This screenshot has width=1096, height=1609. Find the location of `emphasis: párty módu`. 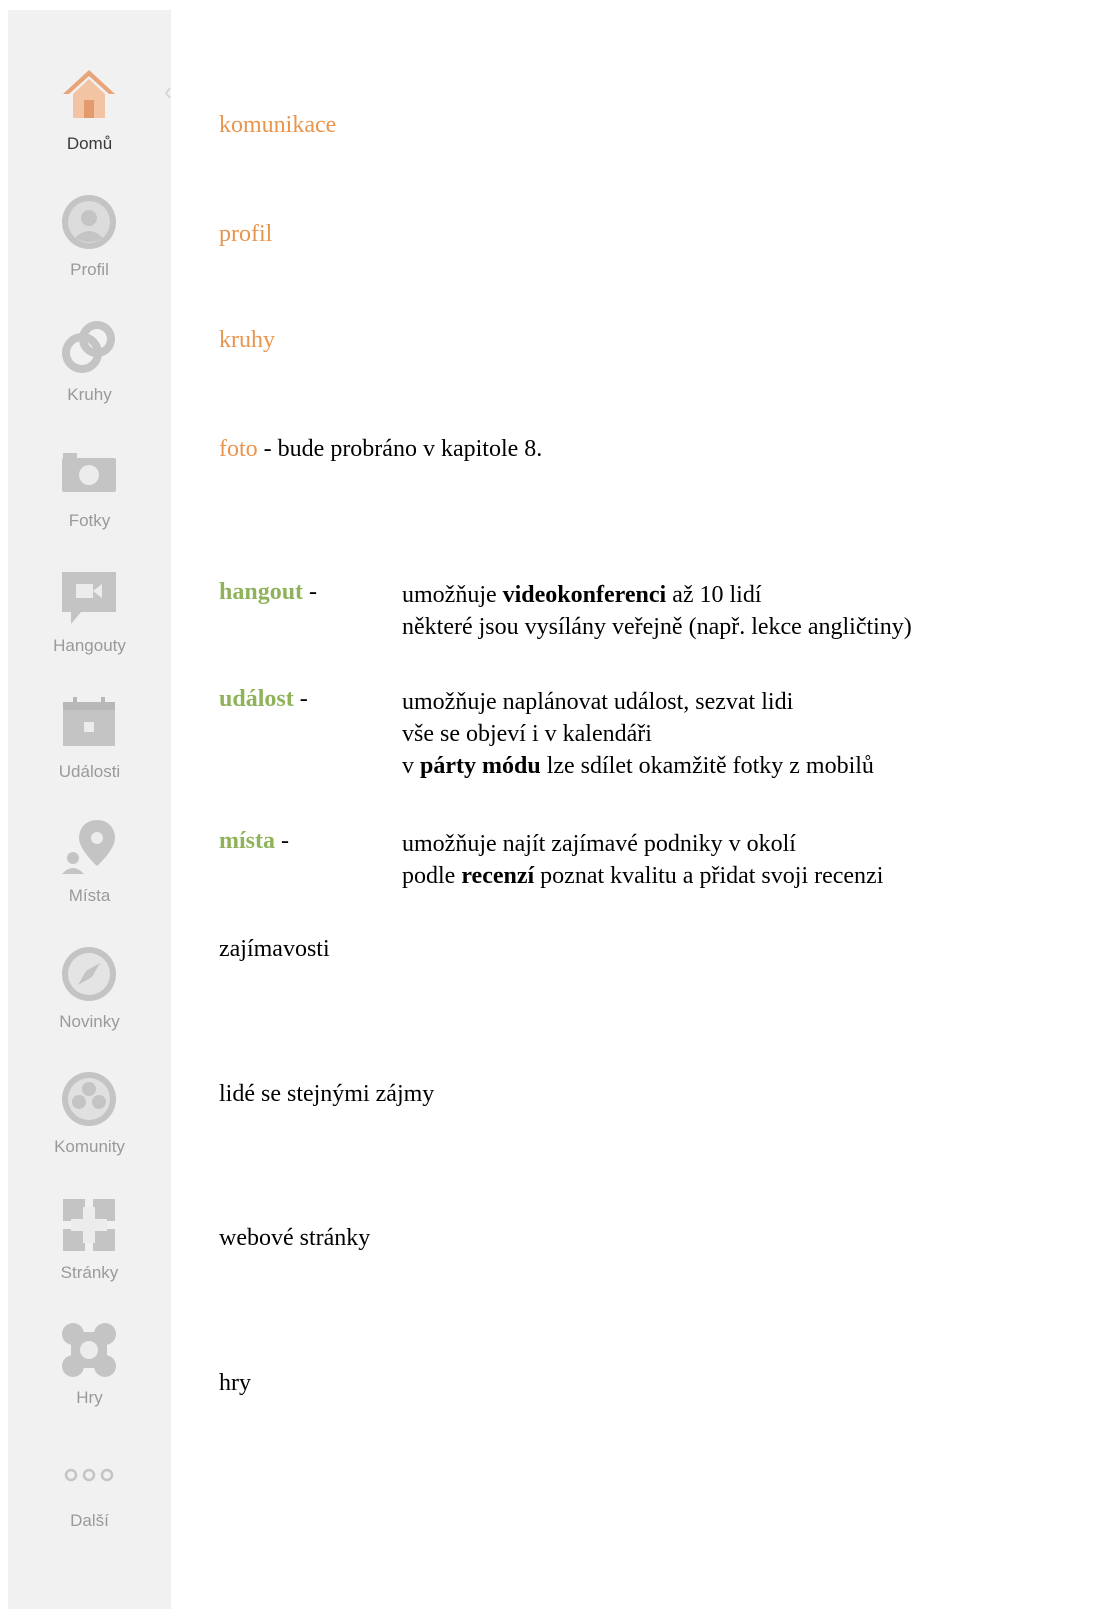

emphasis: párty módu is located at coordinates (480, 766).